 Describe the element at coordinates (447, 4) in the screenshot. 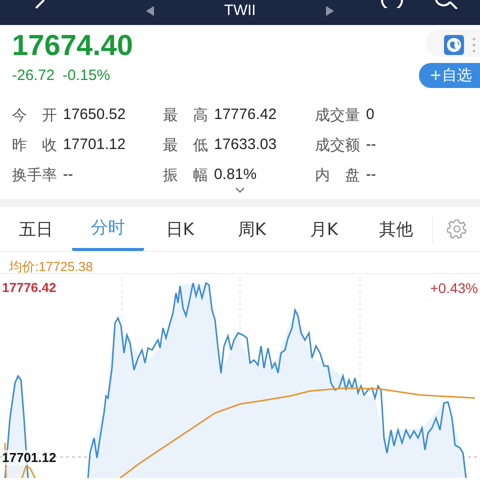

I see `search-icon` at that location.